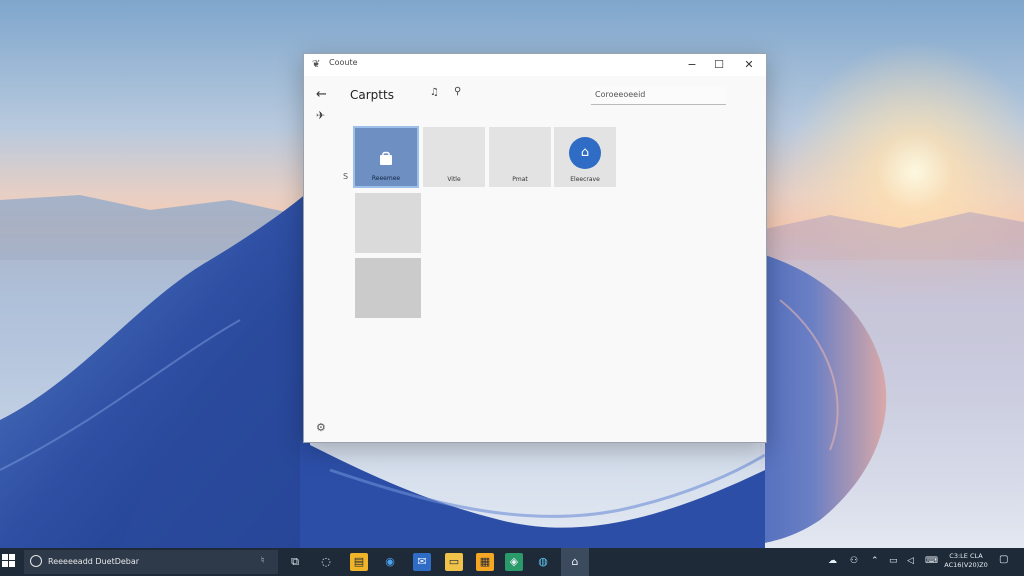 The width and height of the screenshot is (1024, 576). What do you see at coordinates (585, 179) in the screenshot?
I see `tile-label: Eleecrave` at bounding box center [585, 179].